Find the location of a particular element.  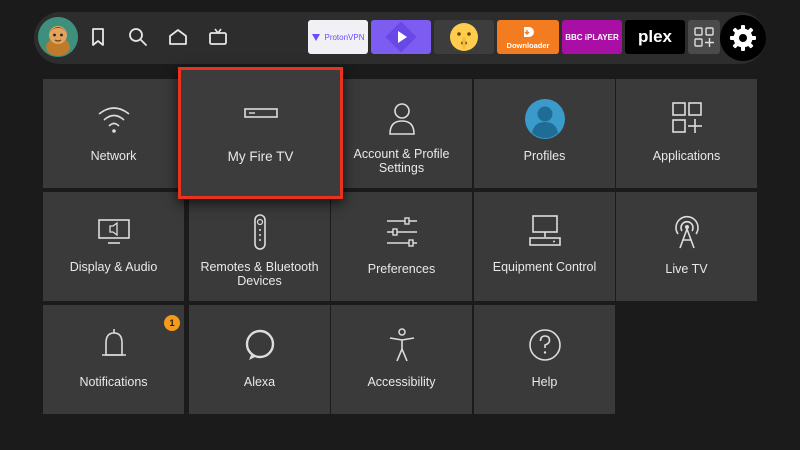

display-audio-icon is located at coordinates (113, 231).